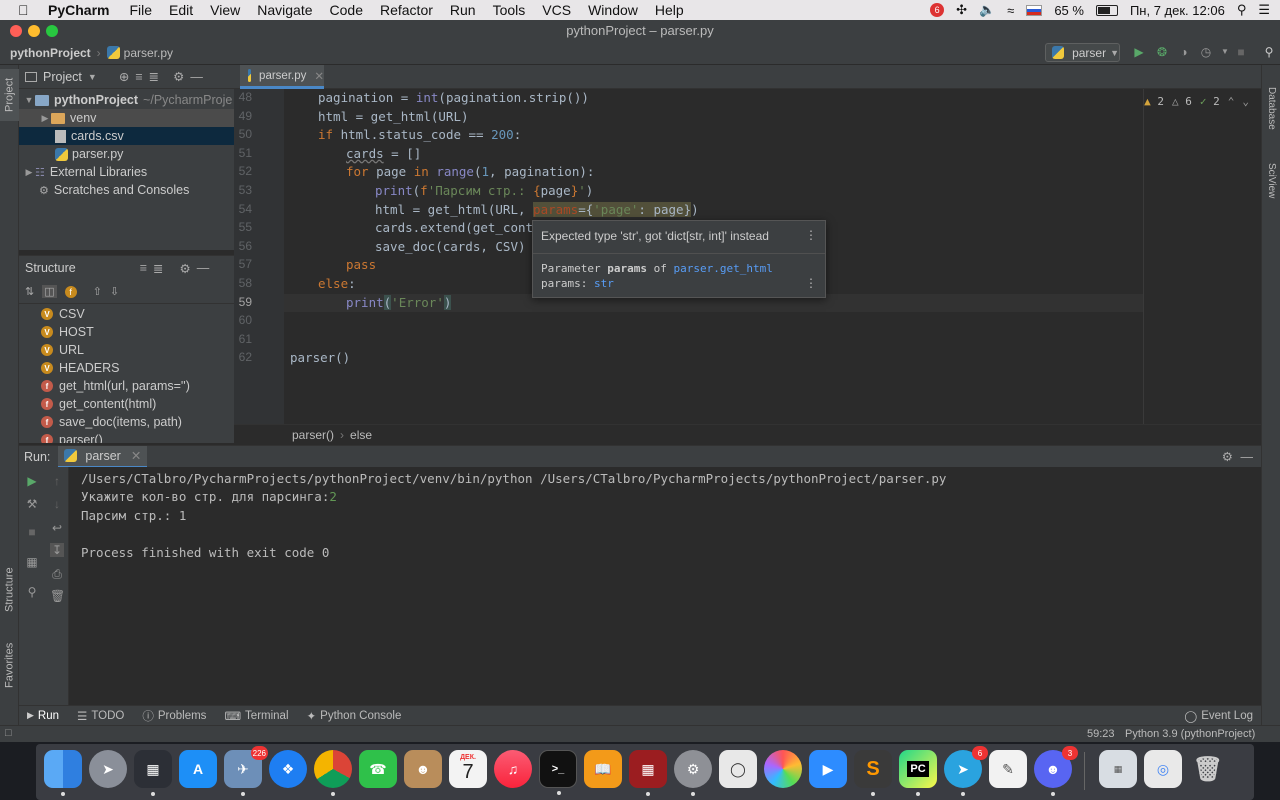 The image size is (1280, 800). Describe the element at coordinates (126, 386) in the screenshot. I see `structure-item: f get_html(url, params='')` at that location.